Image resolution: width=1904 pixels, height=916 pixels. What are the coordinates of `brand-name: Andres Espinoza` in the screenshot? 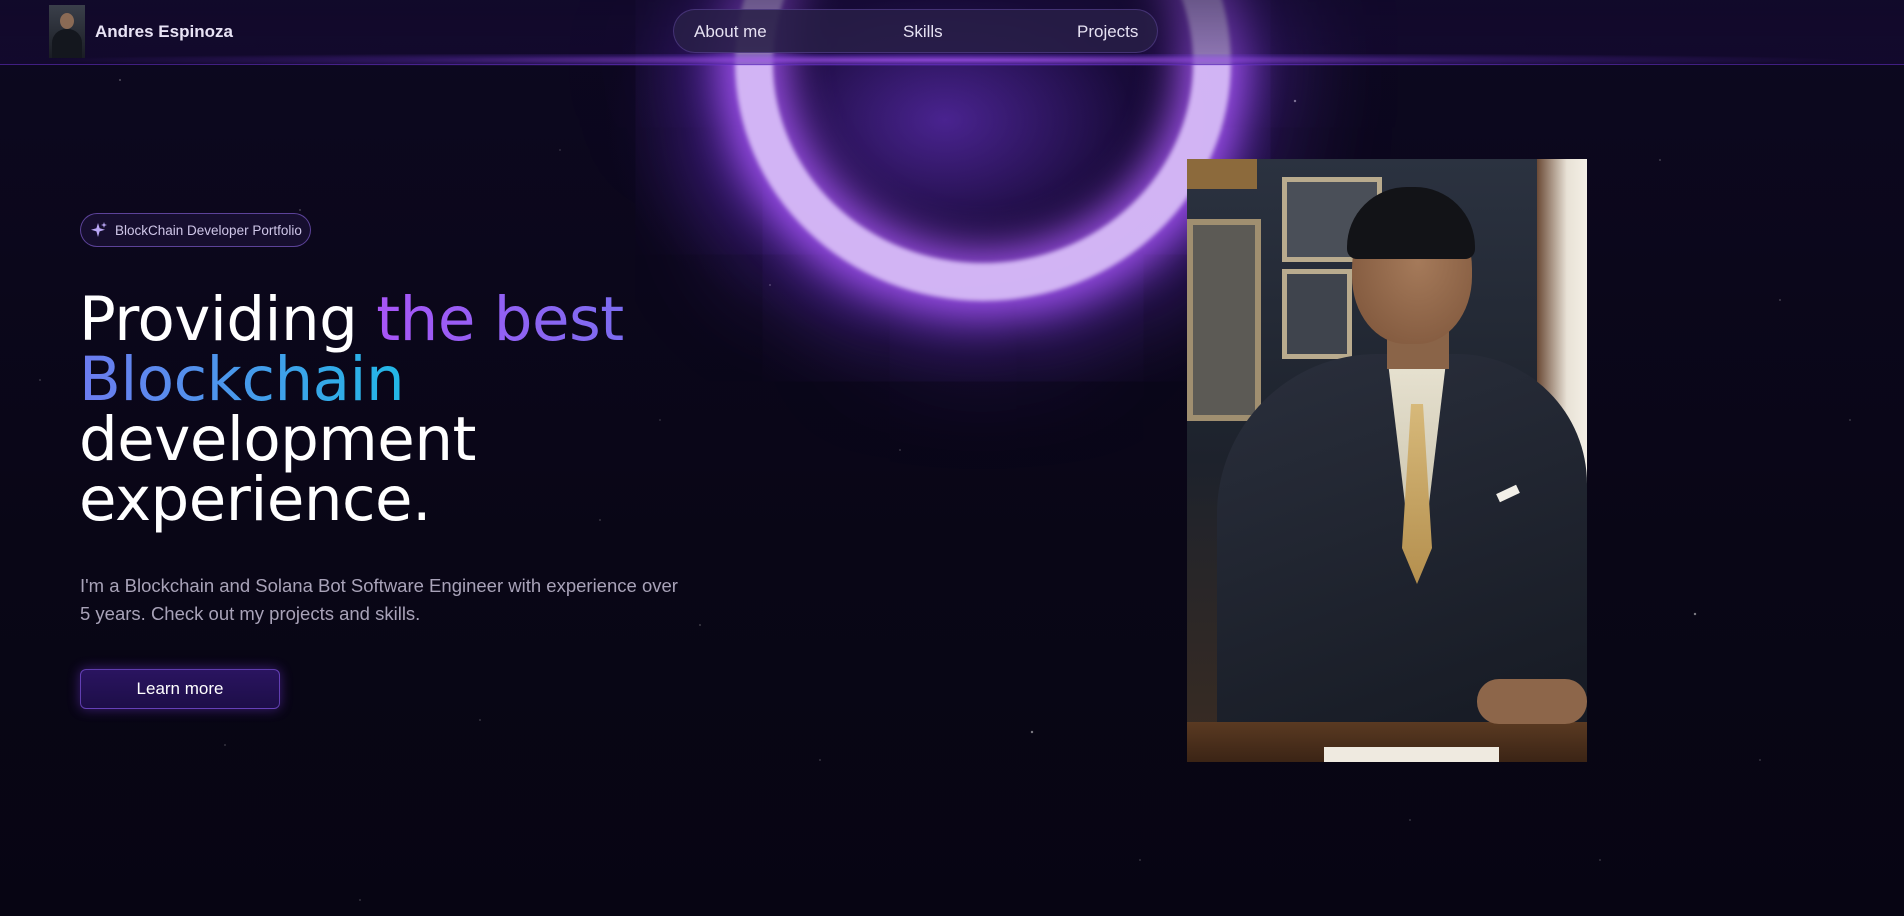 It's located at (164, 31).